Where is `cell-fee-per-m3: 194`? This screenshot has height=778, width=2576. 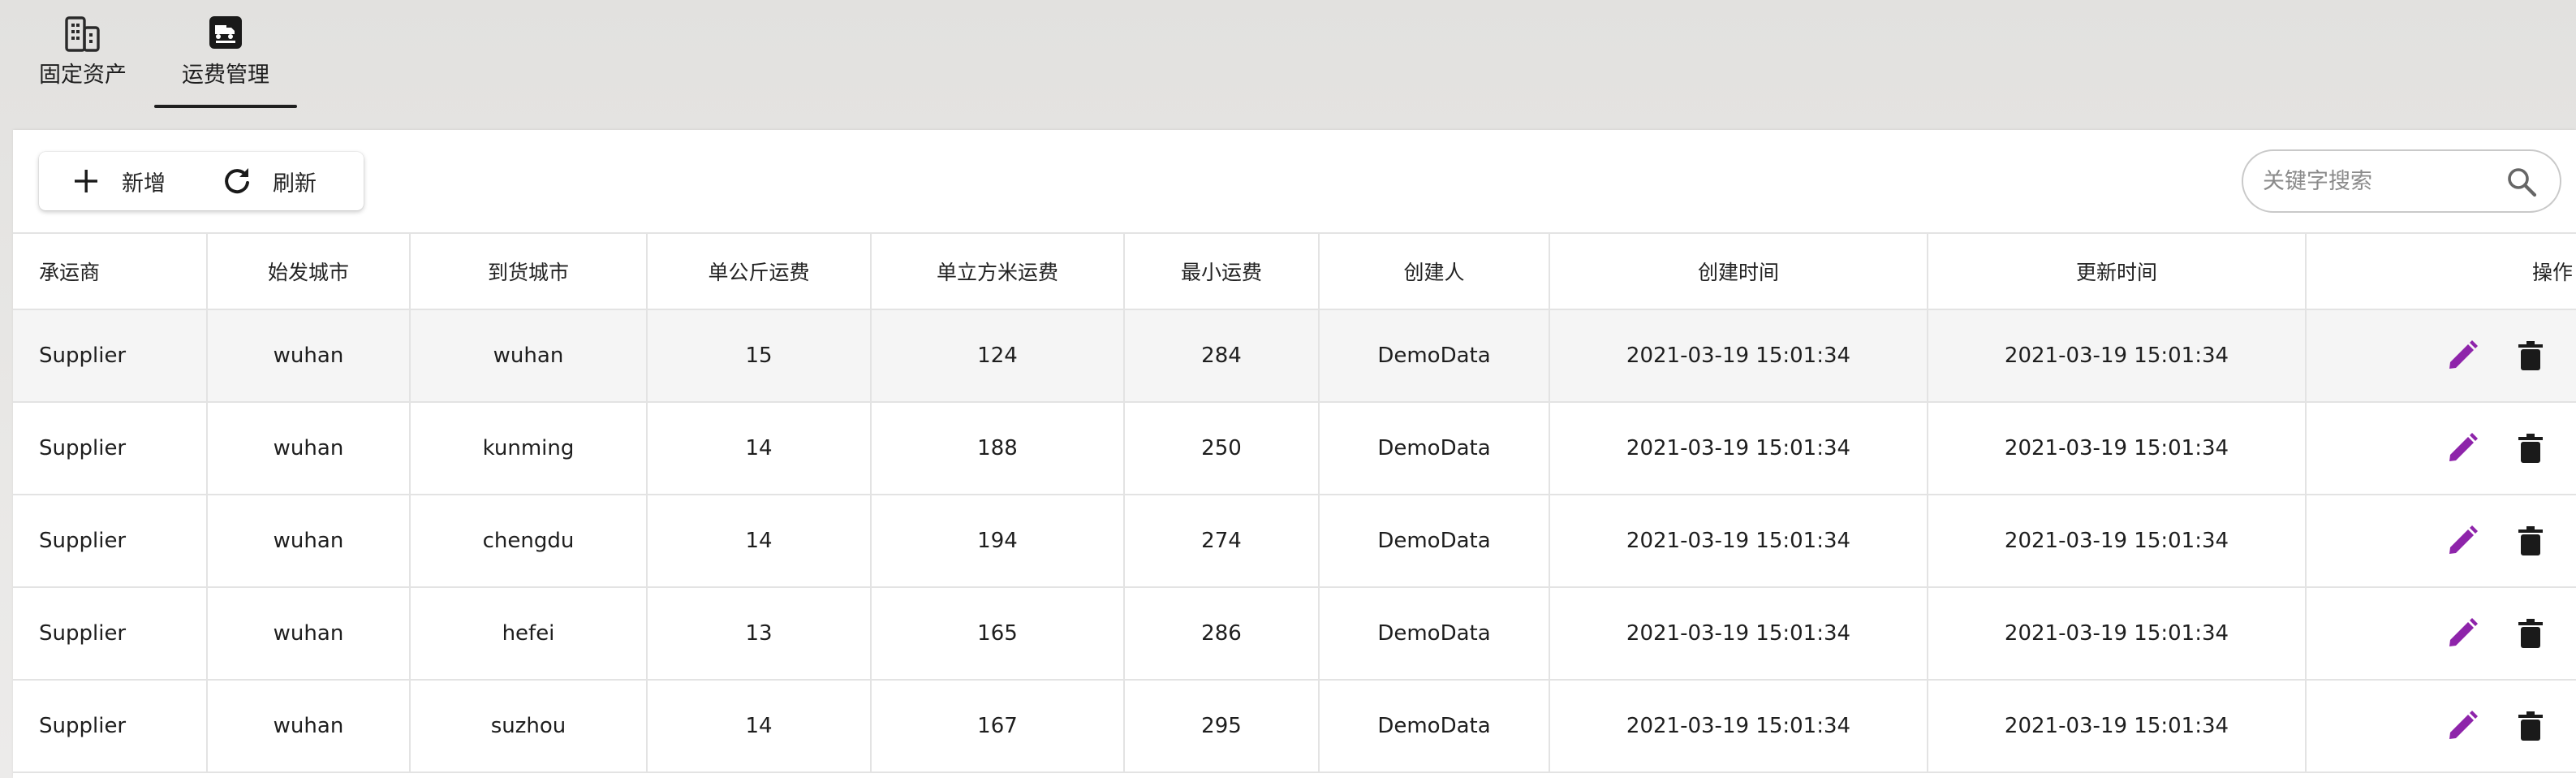
cell-fee-per-m3: 194 is located at coordinates (999, 540).